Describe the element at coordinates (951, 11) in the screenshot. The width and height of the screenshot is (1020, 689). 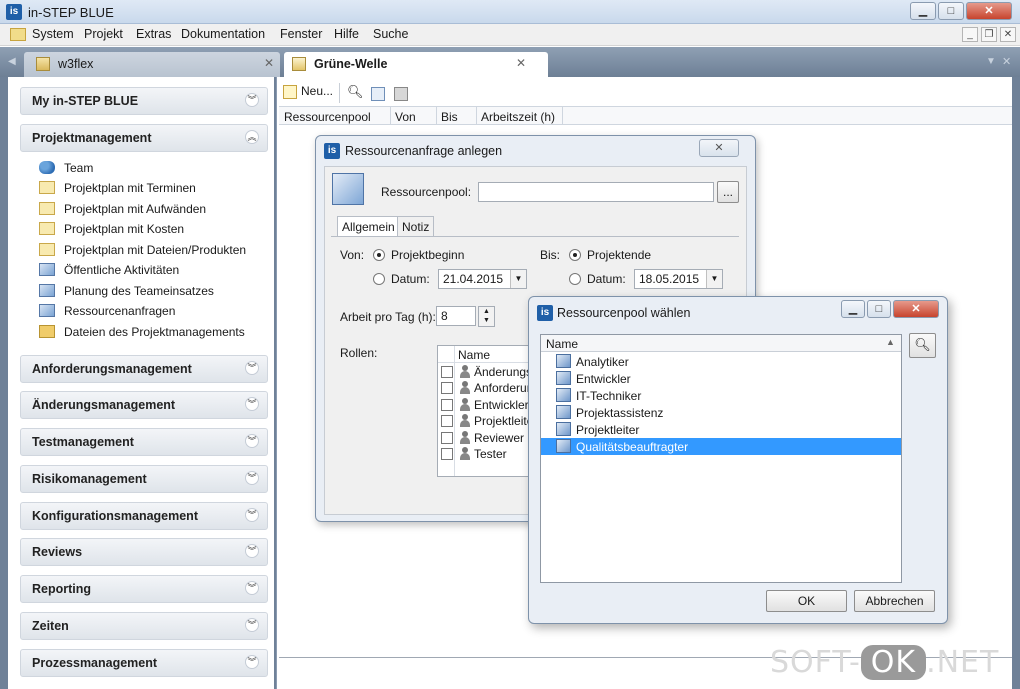
I see `maximize-button: □` at that location.